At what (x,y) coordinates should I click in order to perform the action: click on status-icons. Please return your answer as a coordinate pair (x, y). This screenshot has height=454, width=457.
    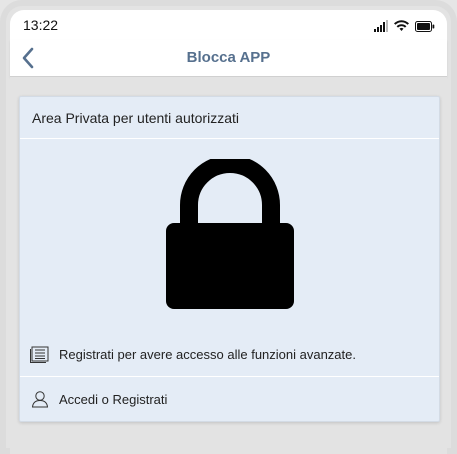
    Looking at the image, I should click on (404, 26).